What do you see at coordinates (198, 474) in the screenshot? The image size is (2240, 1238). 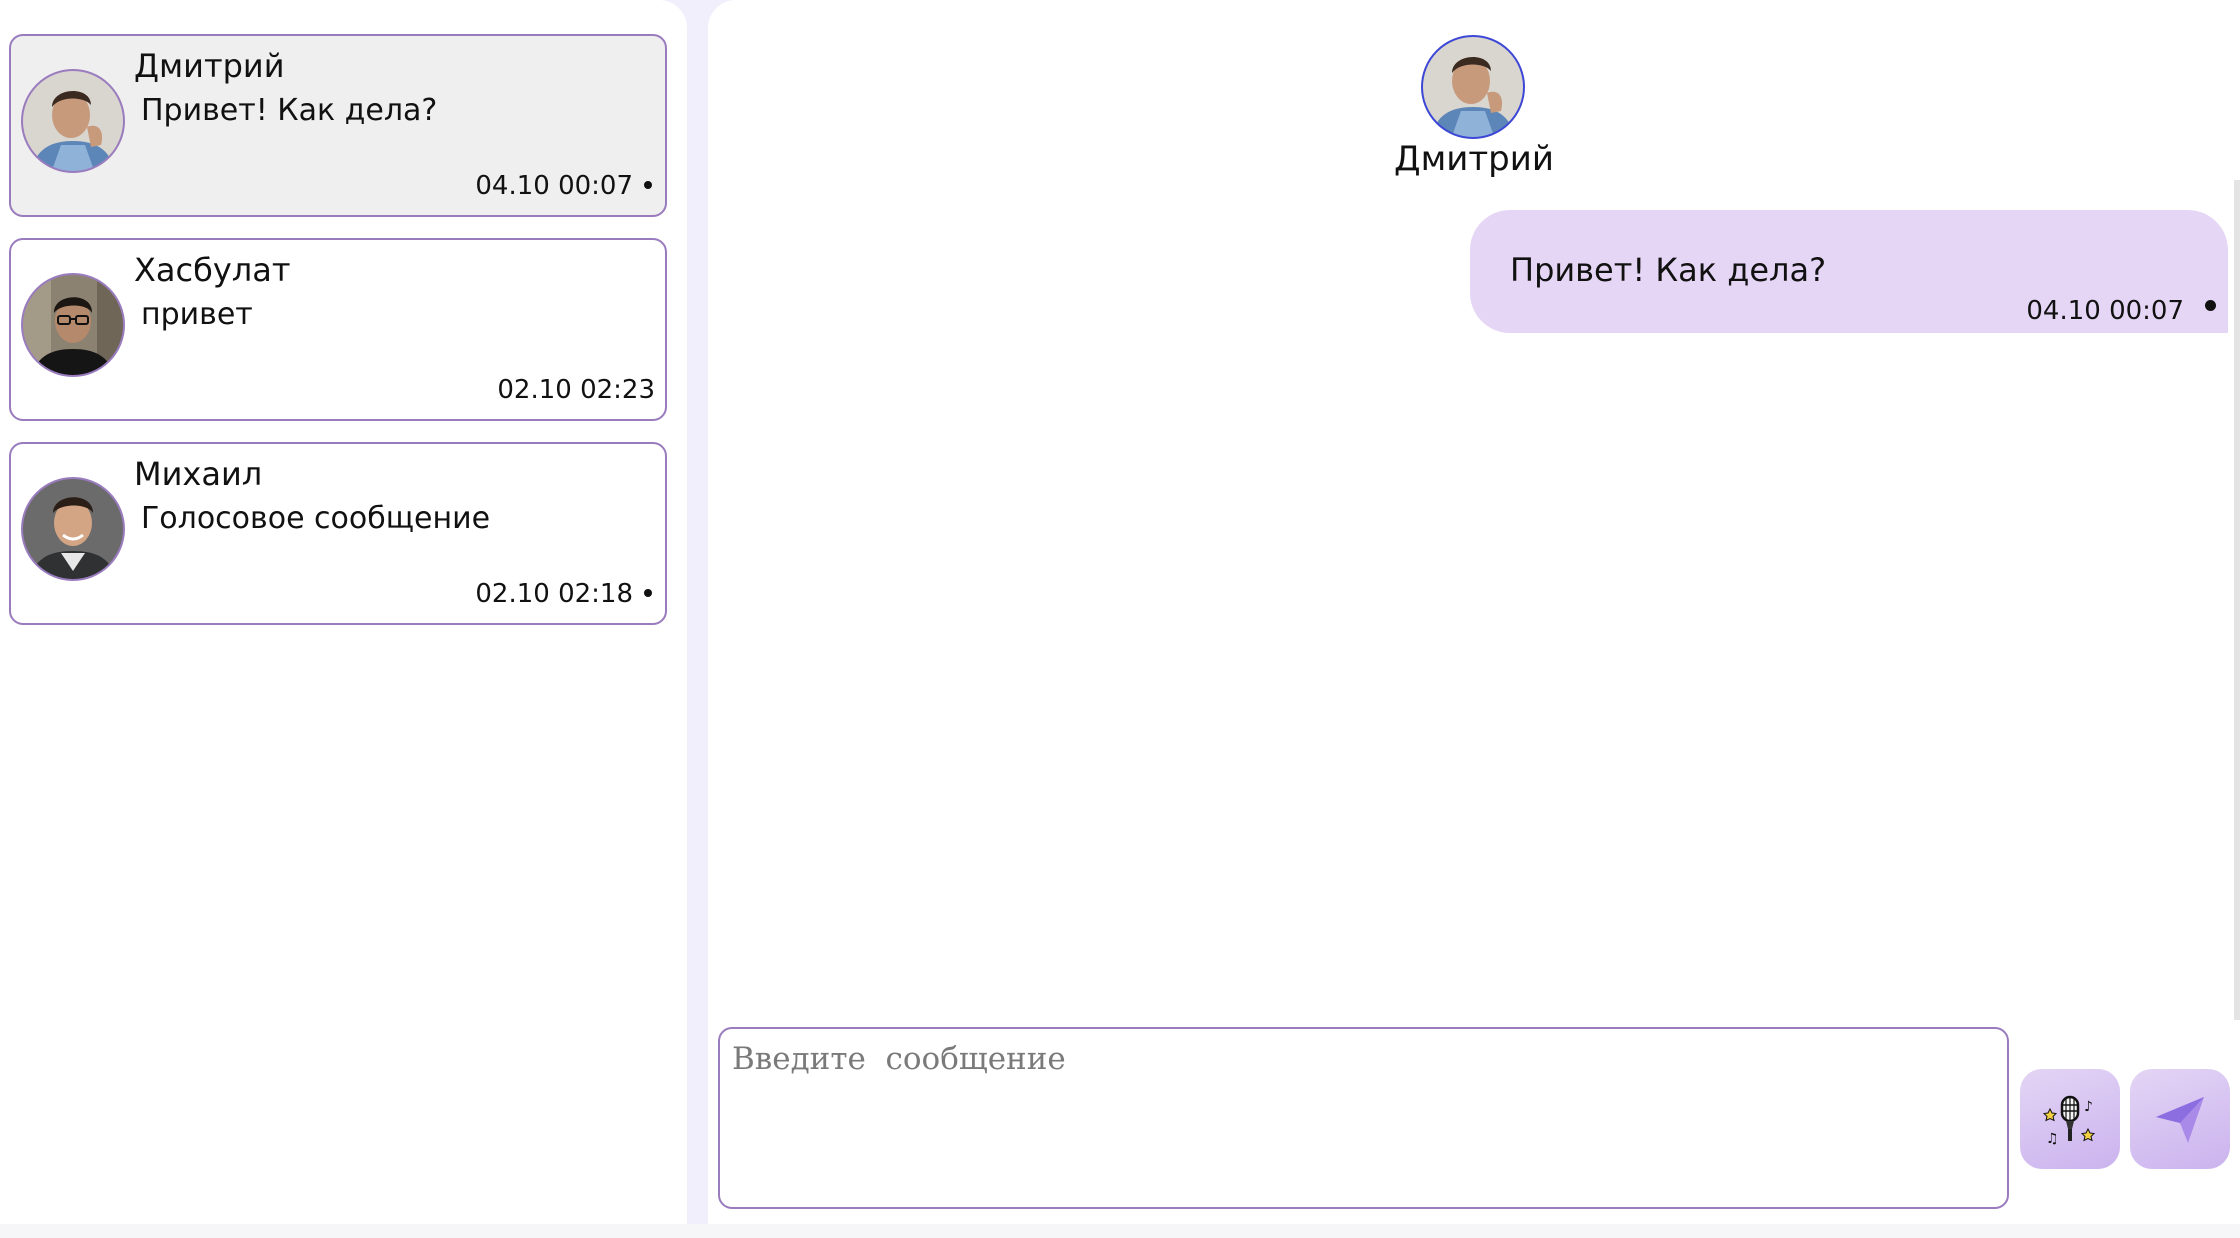 I see `chat-name: Михаил` at bounding box center [198, 474].